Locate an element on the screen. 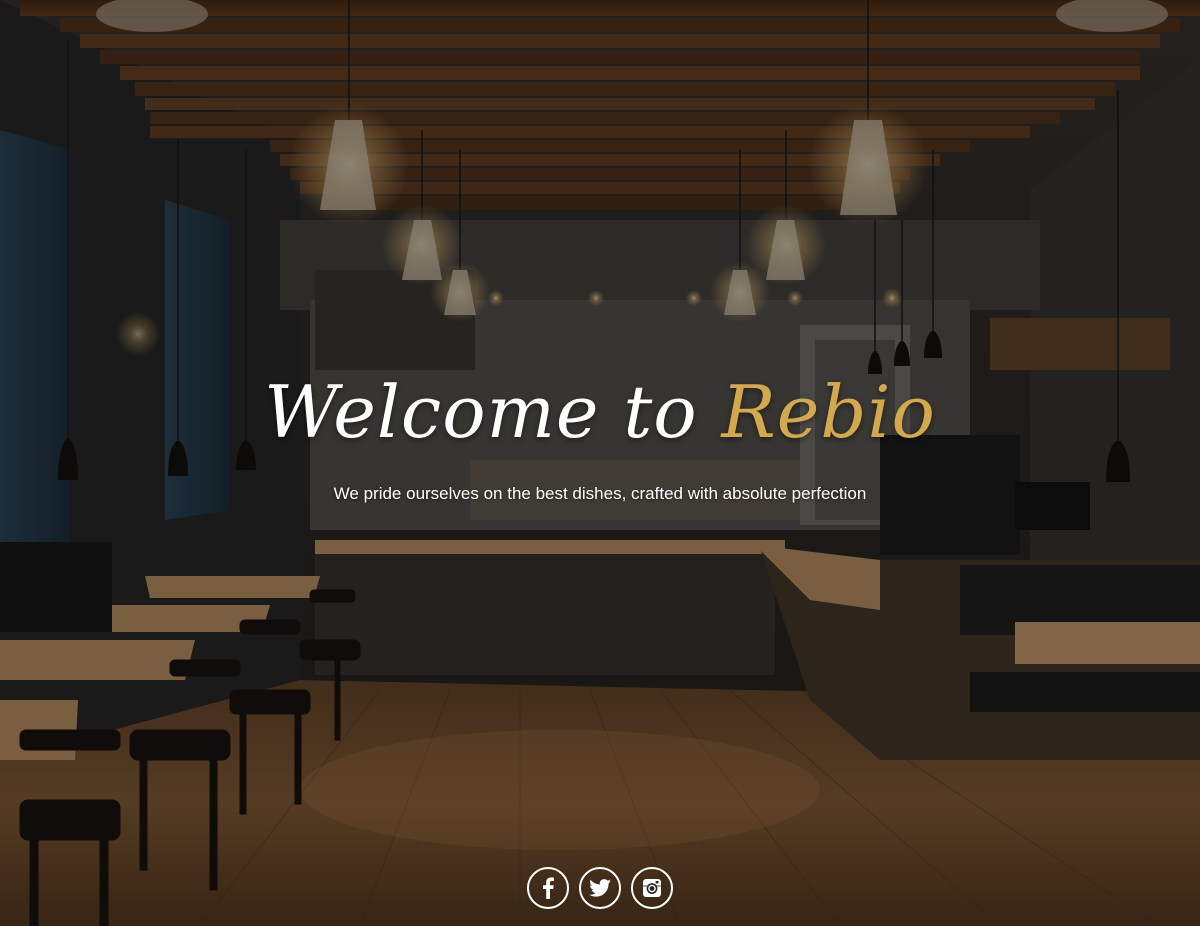 This screenshot has height=926, width=1200. instagram-link is located at coordinates (652, 888).